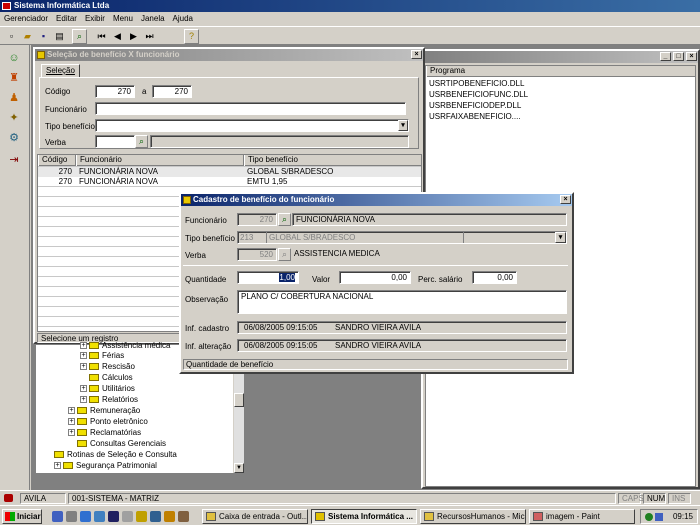 The image size is (700, 525). Describe the element at coordinates (229, 182) in the screenshot. I see `table-row: 270 FUNCIONÁRIA NOVA EMTU 1,95` at that location.